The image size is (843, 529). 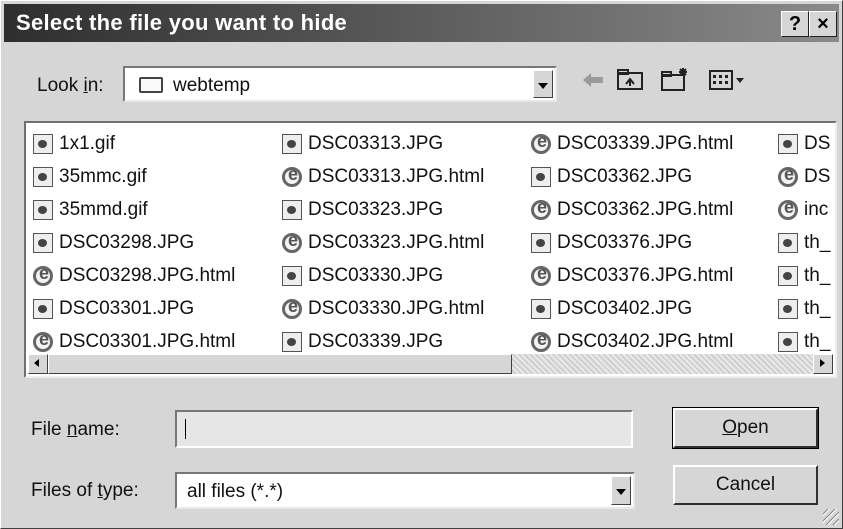 I want to click on back-arrow-icon, so click(x=593, y=80).